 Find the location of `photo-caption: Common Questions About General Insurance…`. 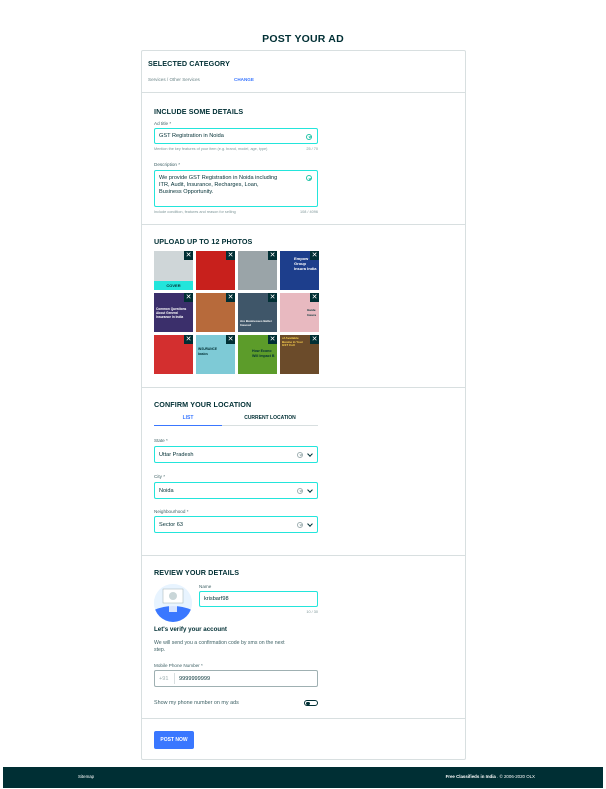

photo-caption: Common Questions About General Insurance… is located at coordinates (171, 313).